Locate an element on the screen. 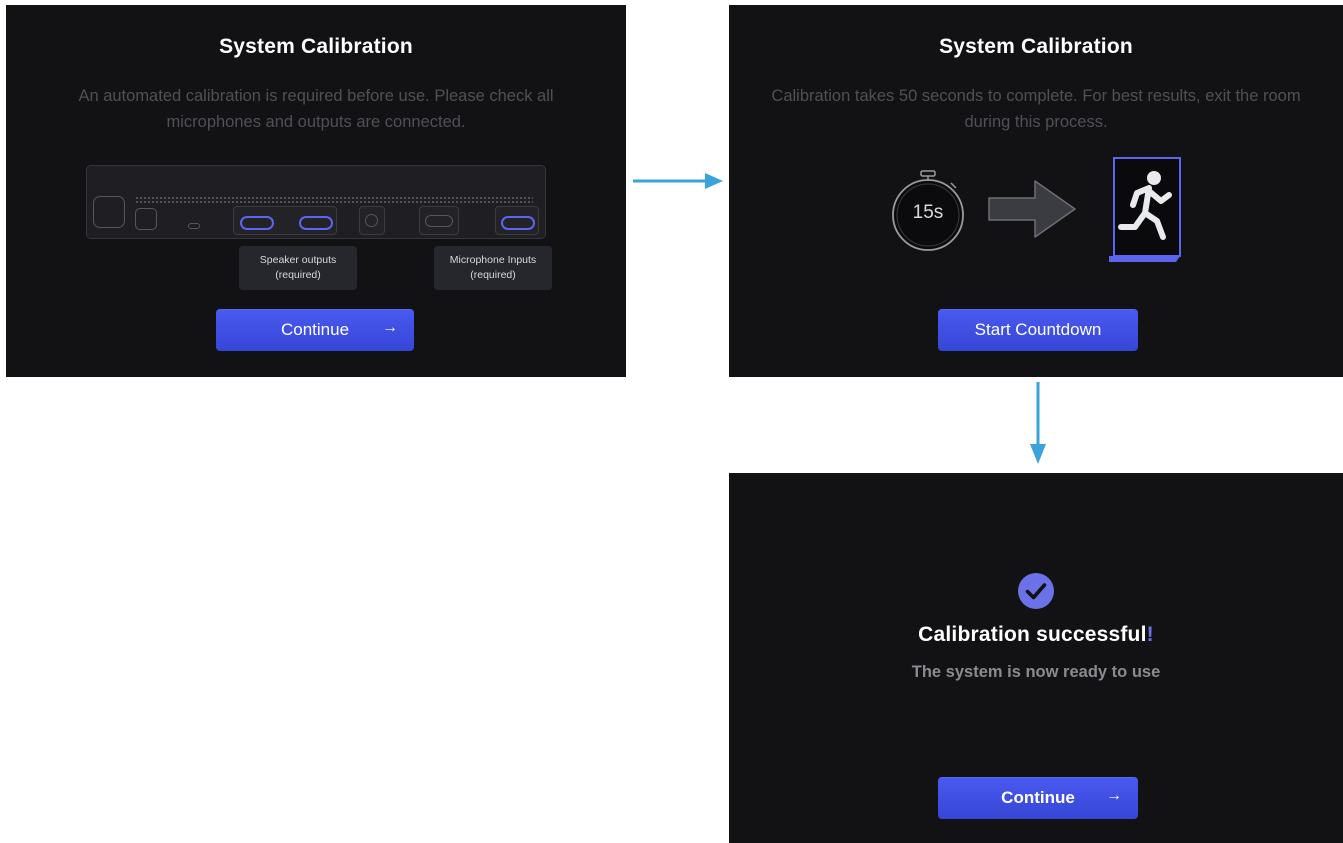 The width and height of the screenshot is (1343, 843). speaker-grille is located at coordinates (334, 200).